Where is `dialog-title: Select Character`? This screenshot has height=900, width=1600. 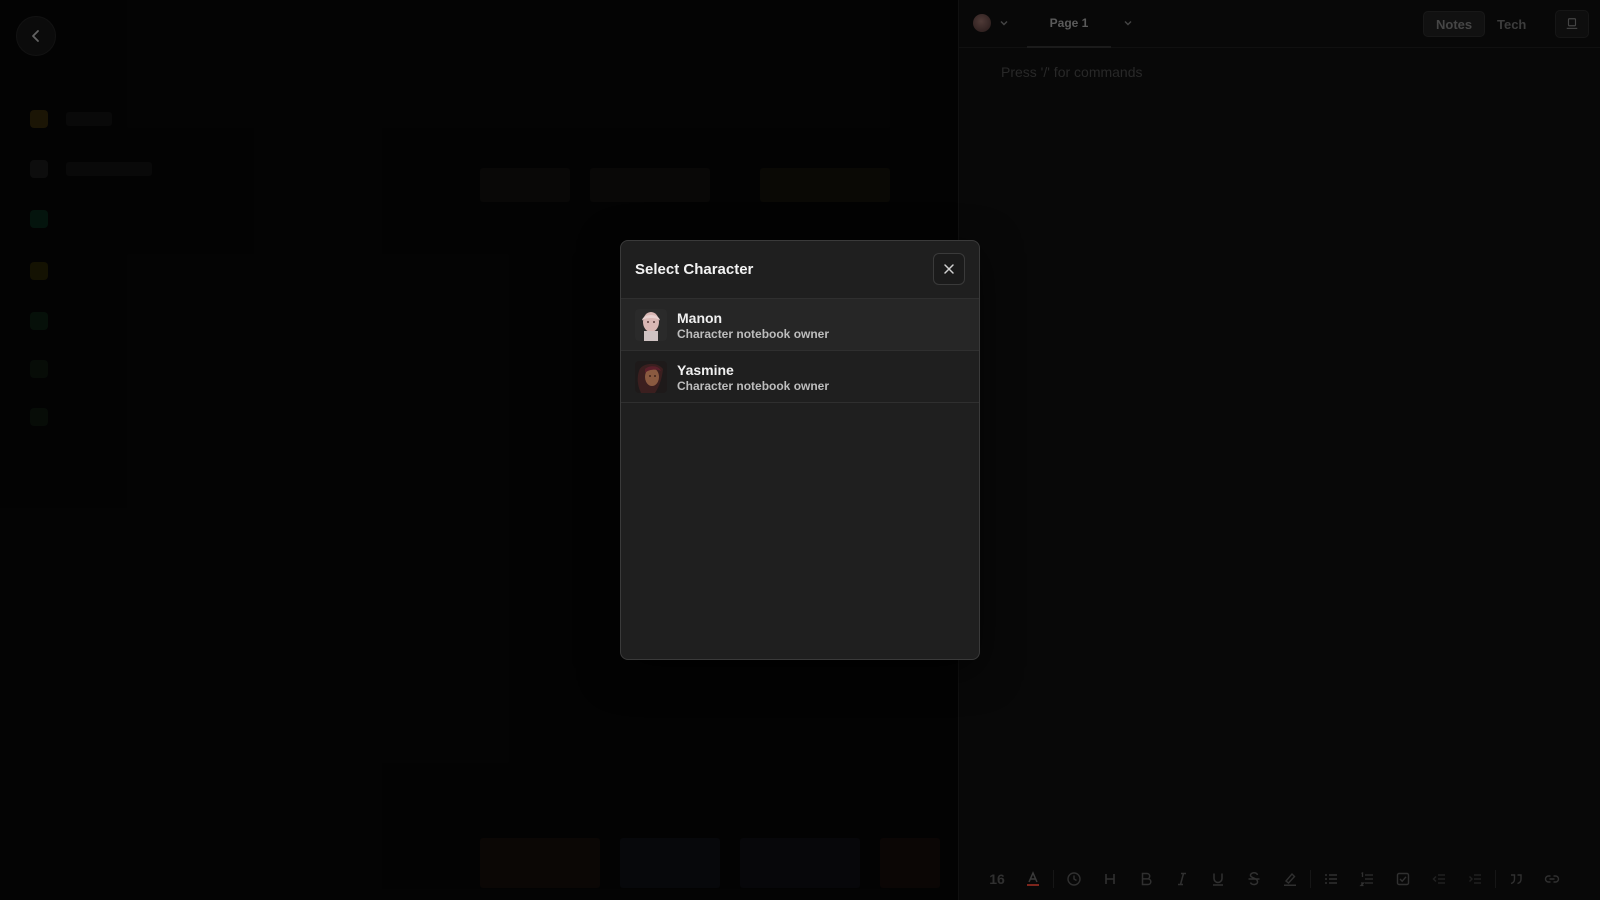 dialog-title: Select Character is located at coordinates (694, 269).